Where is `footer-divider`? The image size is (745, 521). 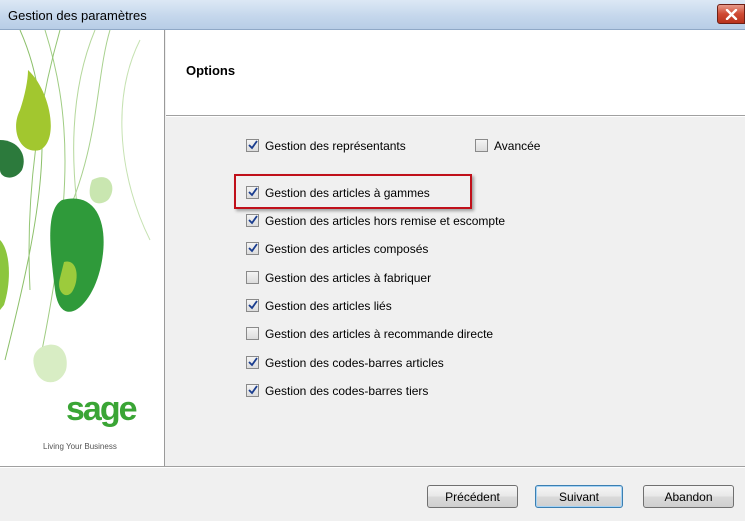 footer-divider is located at coordinates (372, 467).